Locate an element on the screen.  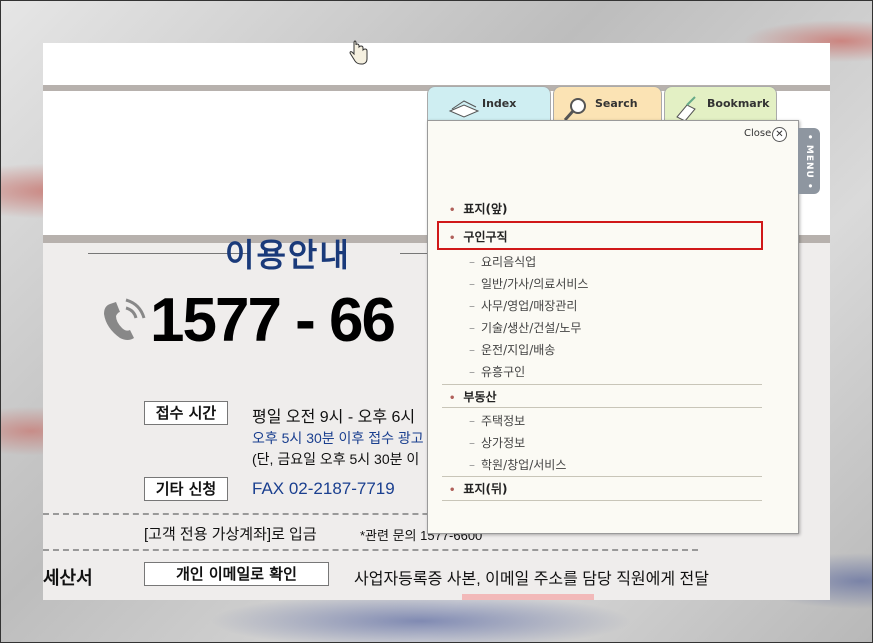
title-rule-left is located at coordinates (168, 253).